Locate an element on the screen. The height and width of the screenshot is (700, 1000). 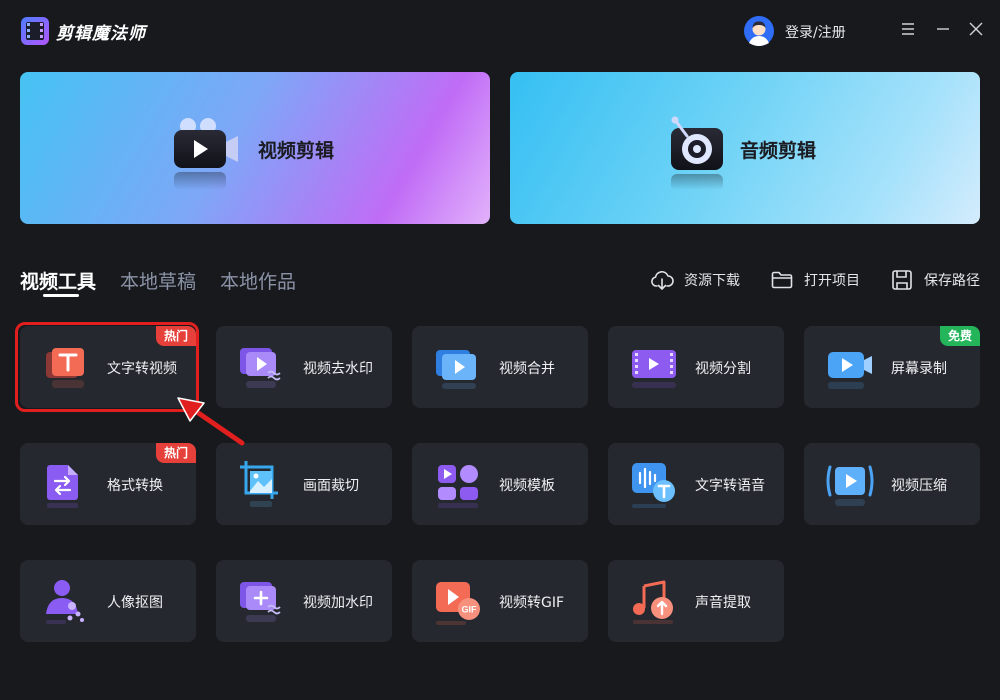
tool-add-watermark: 视频加水印 is located at coordinates (304, 601).